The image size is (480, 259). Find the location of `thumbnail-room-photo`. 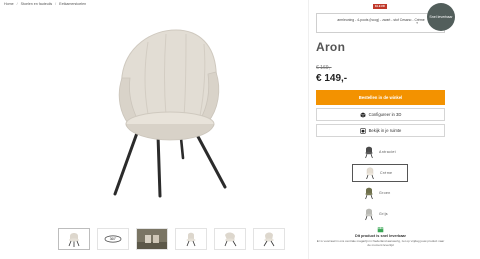

thumbnail-room-photo is located at coordinates (152, 239).